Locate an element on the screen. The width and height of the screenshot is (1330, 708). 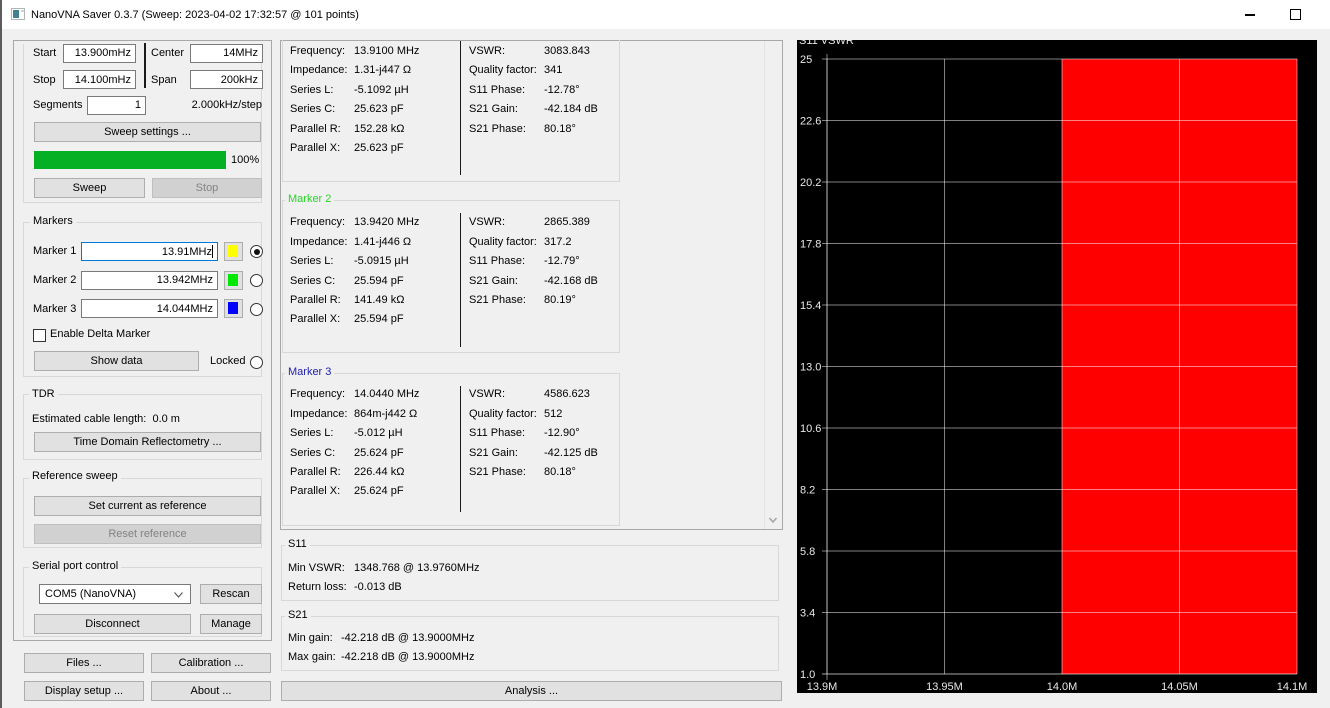
svg-text: 5.8 is located at coordinates (807, 552).